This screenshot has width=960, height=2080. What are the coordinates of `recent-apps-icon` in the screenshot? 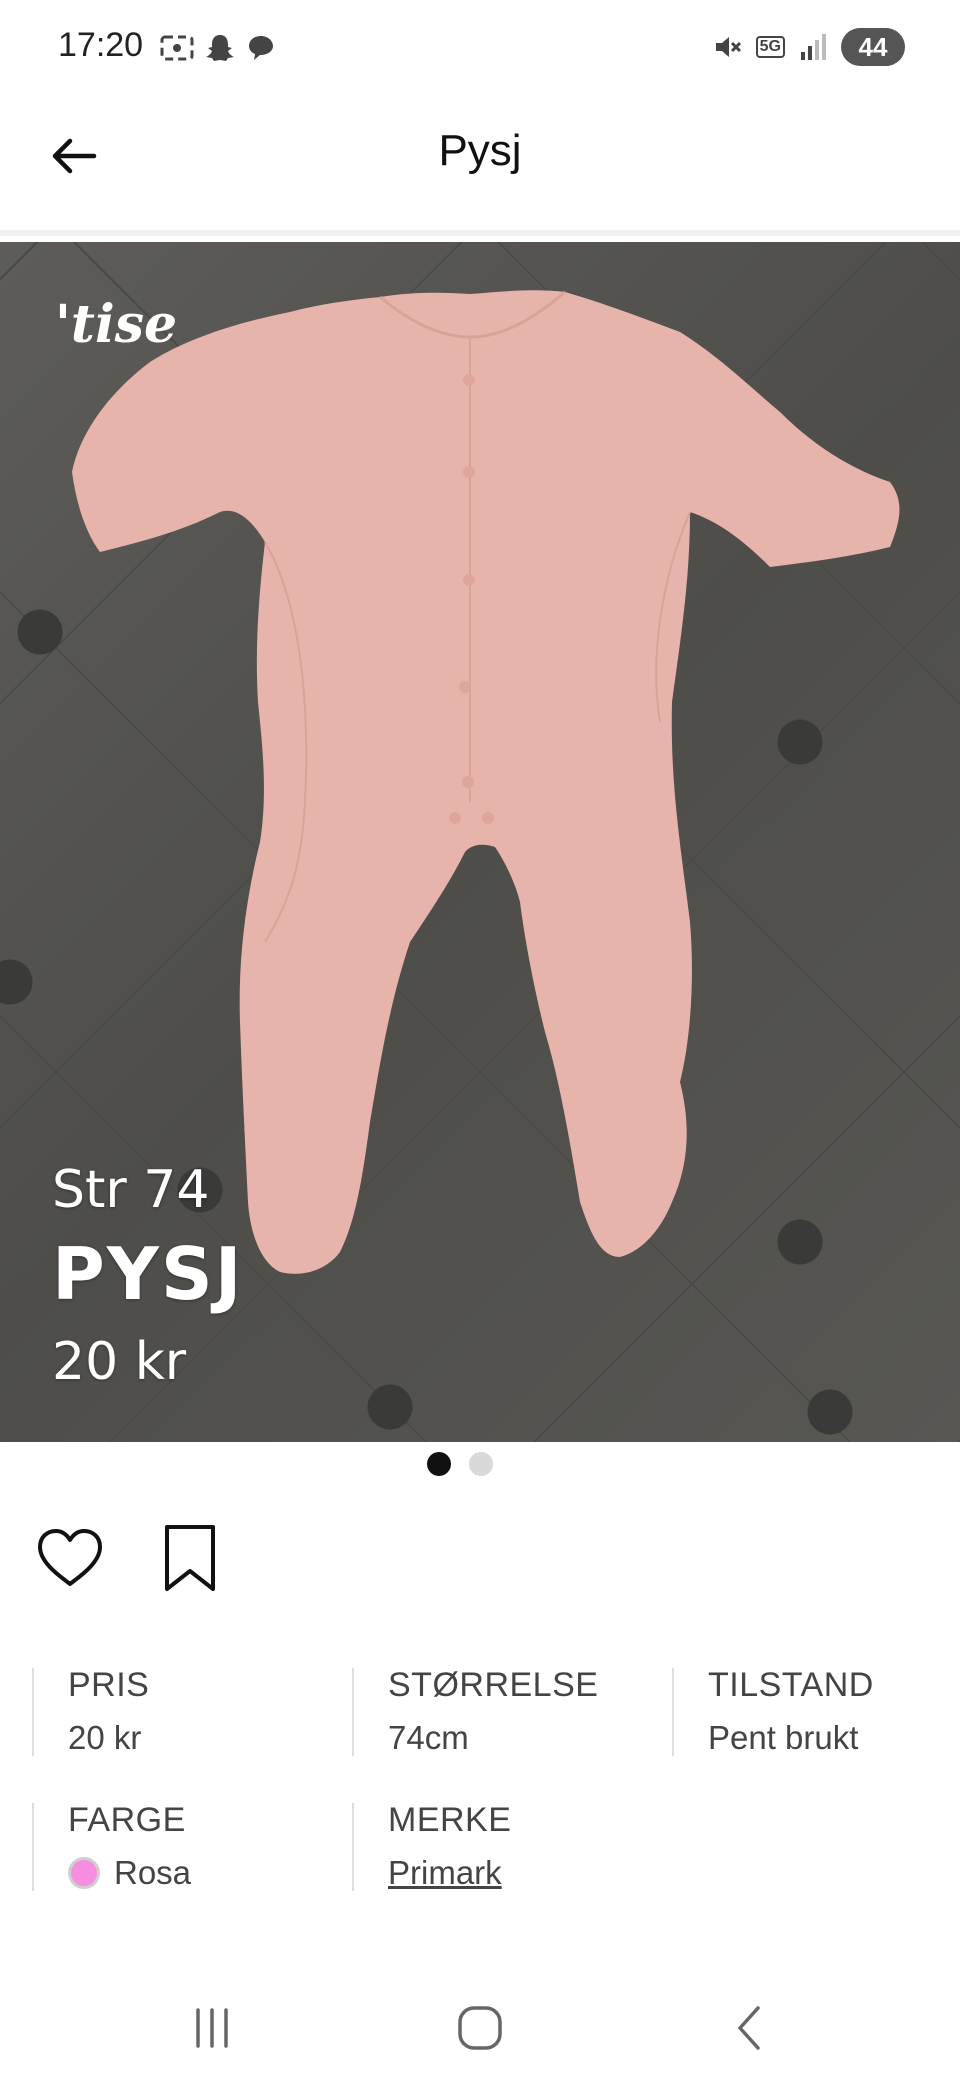 It's located at (212, 2028).